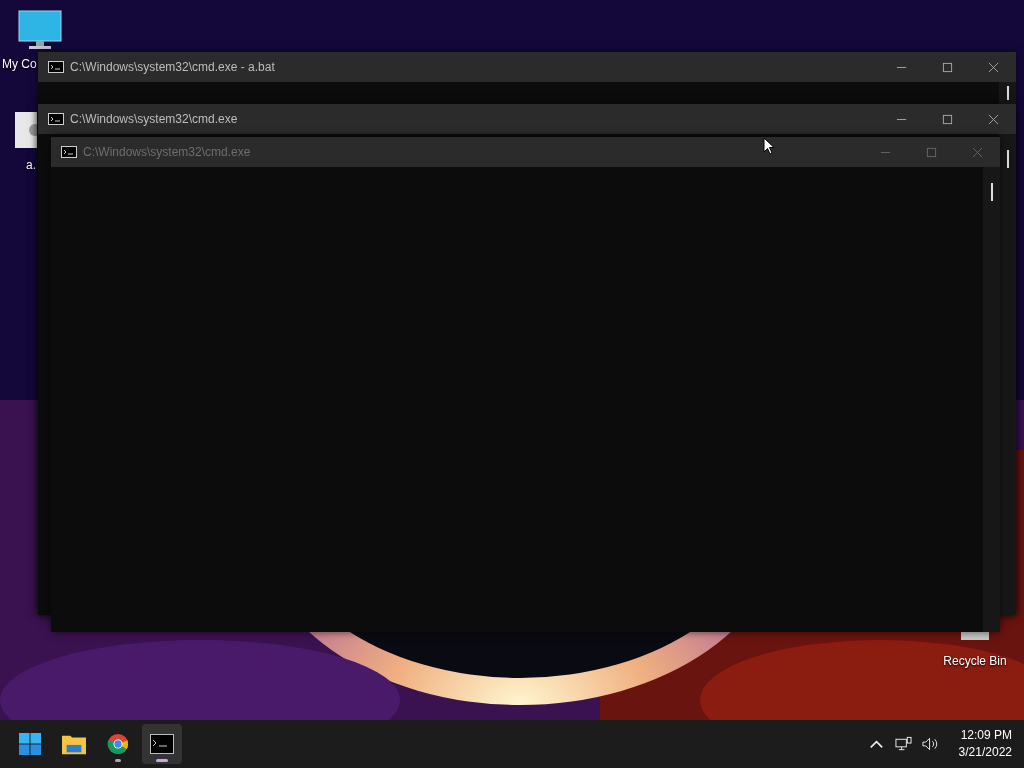 The height and width of the screenshot is (768, 1024). I want to click on browser-icon, so click(118, 744).